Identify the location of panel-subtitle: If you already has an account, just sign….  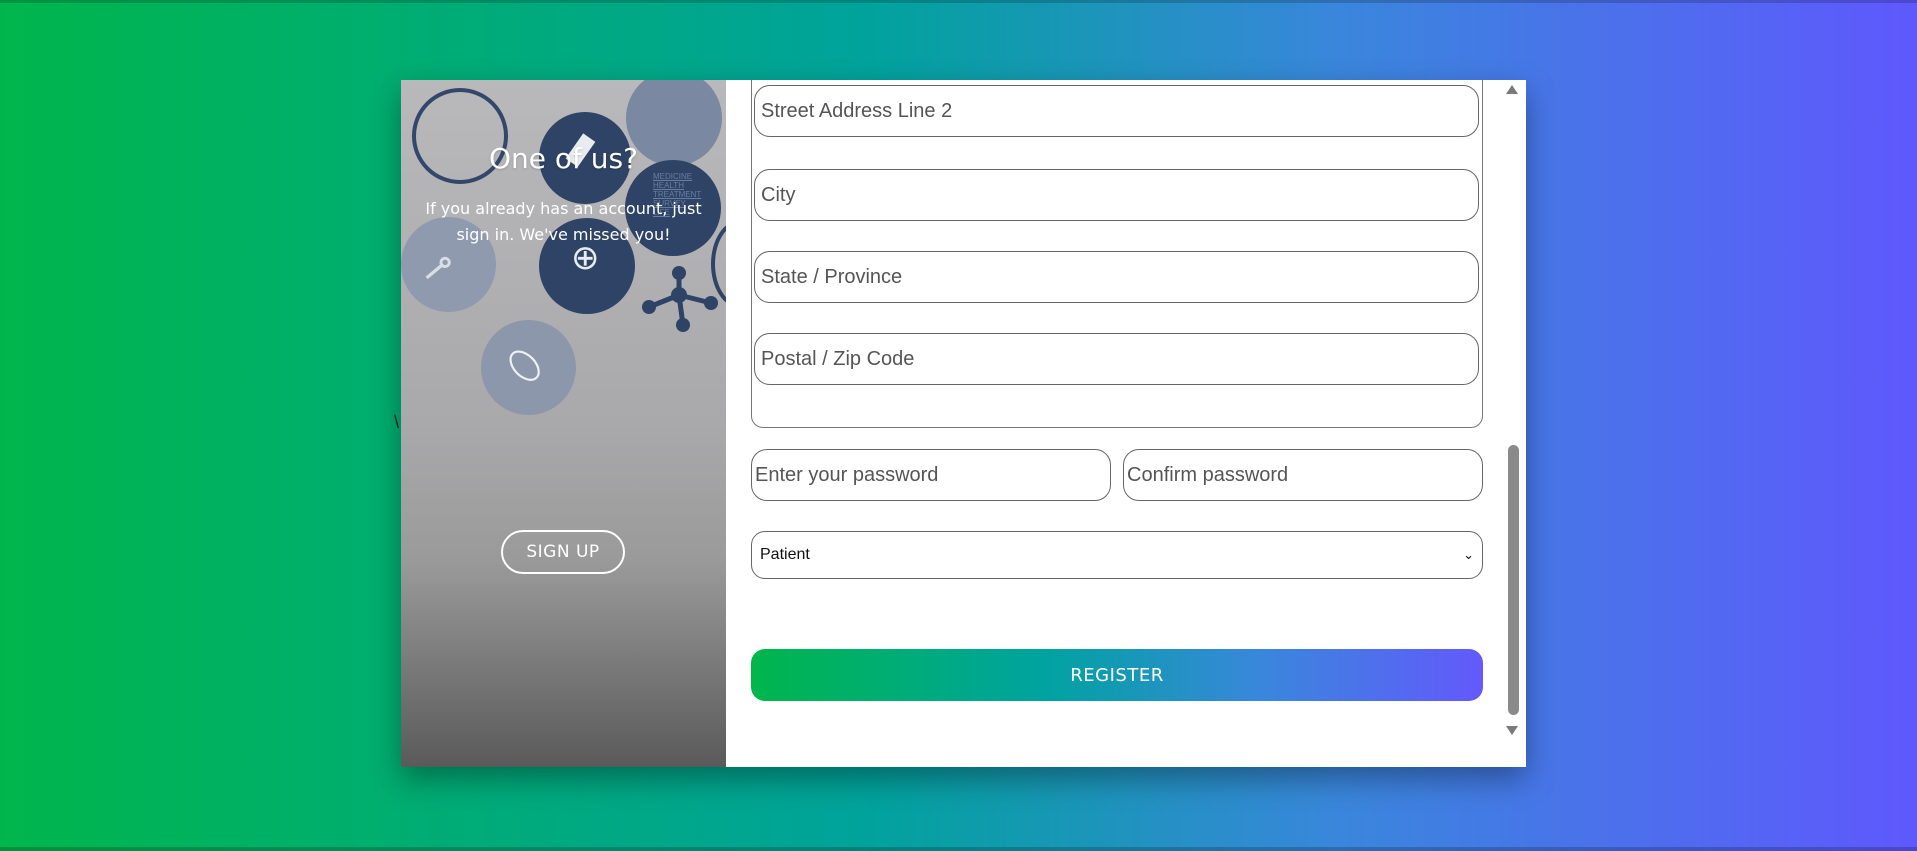
(563, 221).